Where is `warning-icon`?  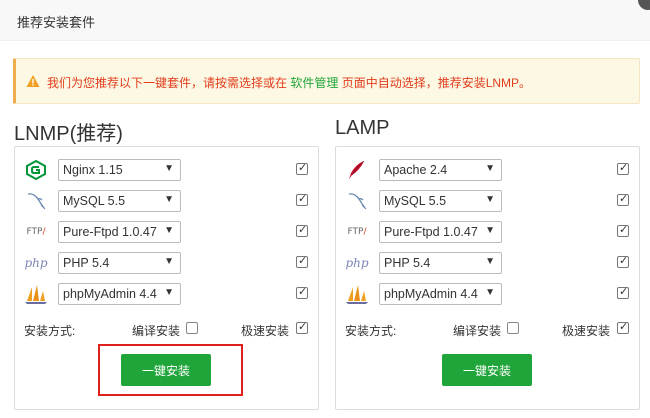 warning-icon is located at coordinates (33, 81).